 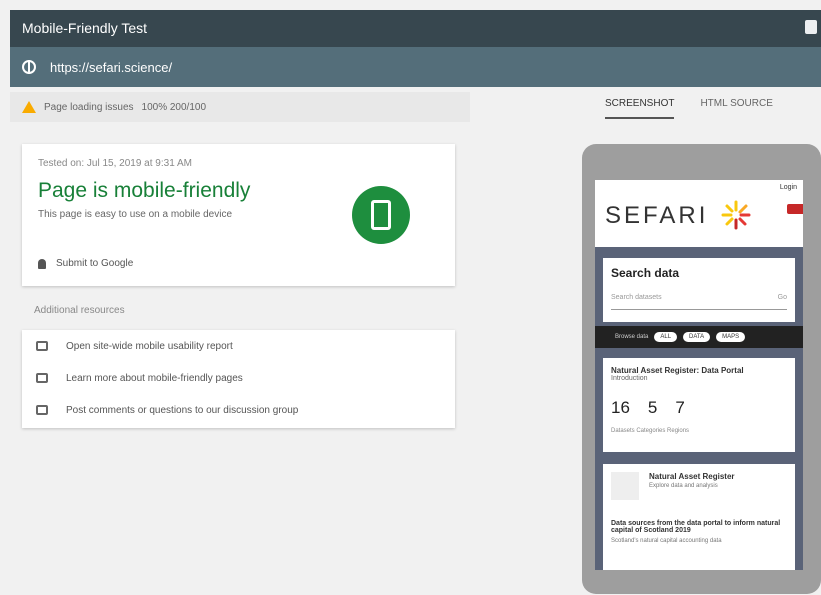 I want to click on chat-icon, so click(x=42, y=410).